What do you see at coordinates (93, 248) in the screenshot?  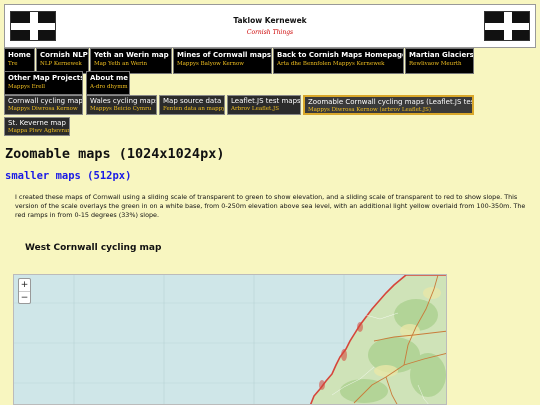 I see `map-heading: West Cornwall cycling map` at bounding box center [93, 248].